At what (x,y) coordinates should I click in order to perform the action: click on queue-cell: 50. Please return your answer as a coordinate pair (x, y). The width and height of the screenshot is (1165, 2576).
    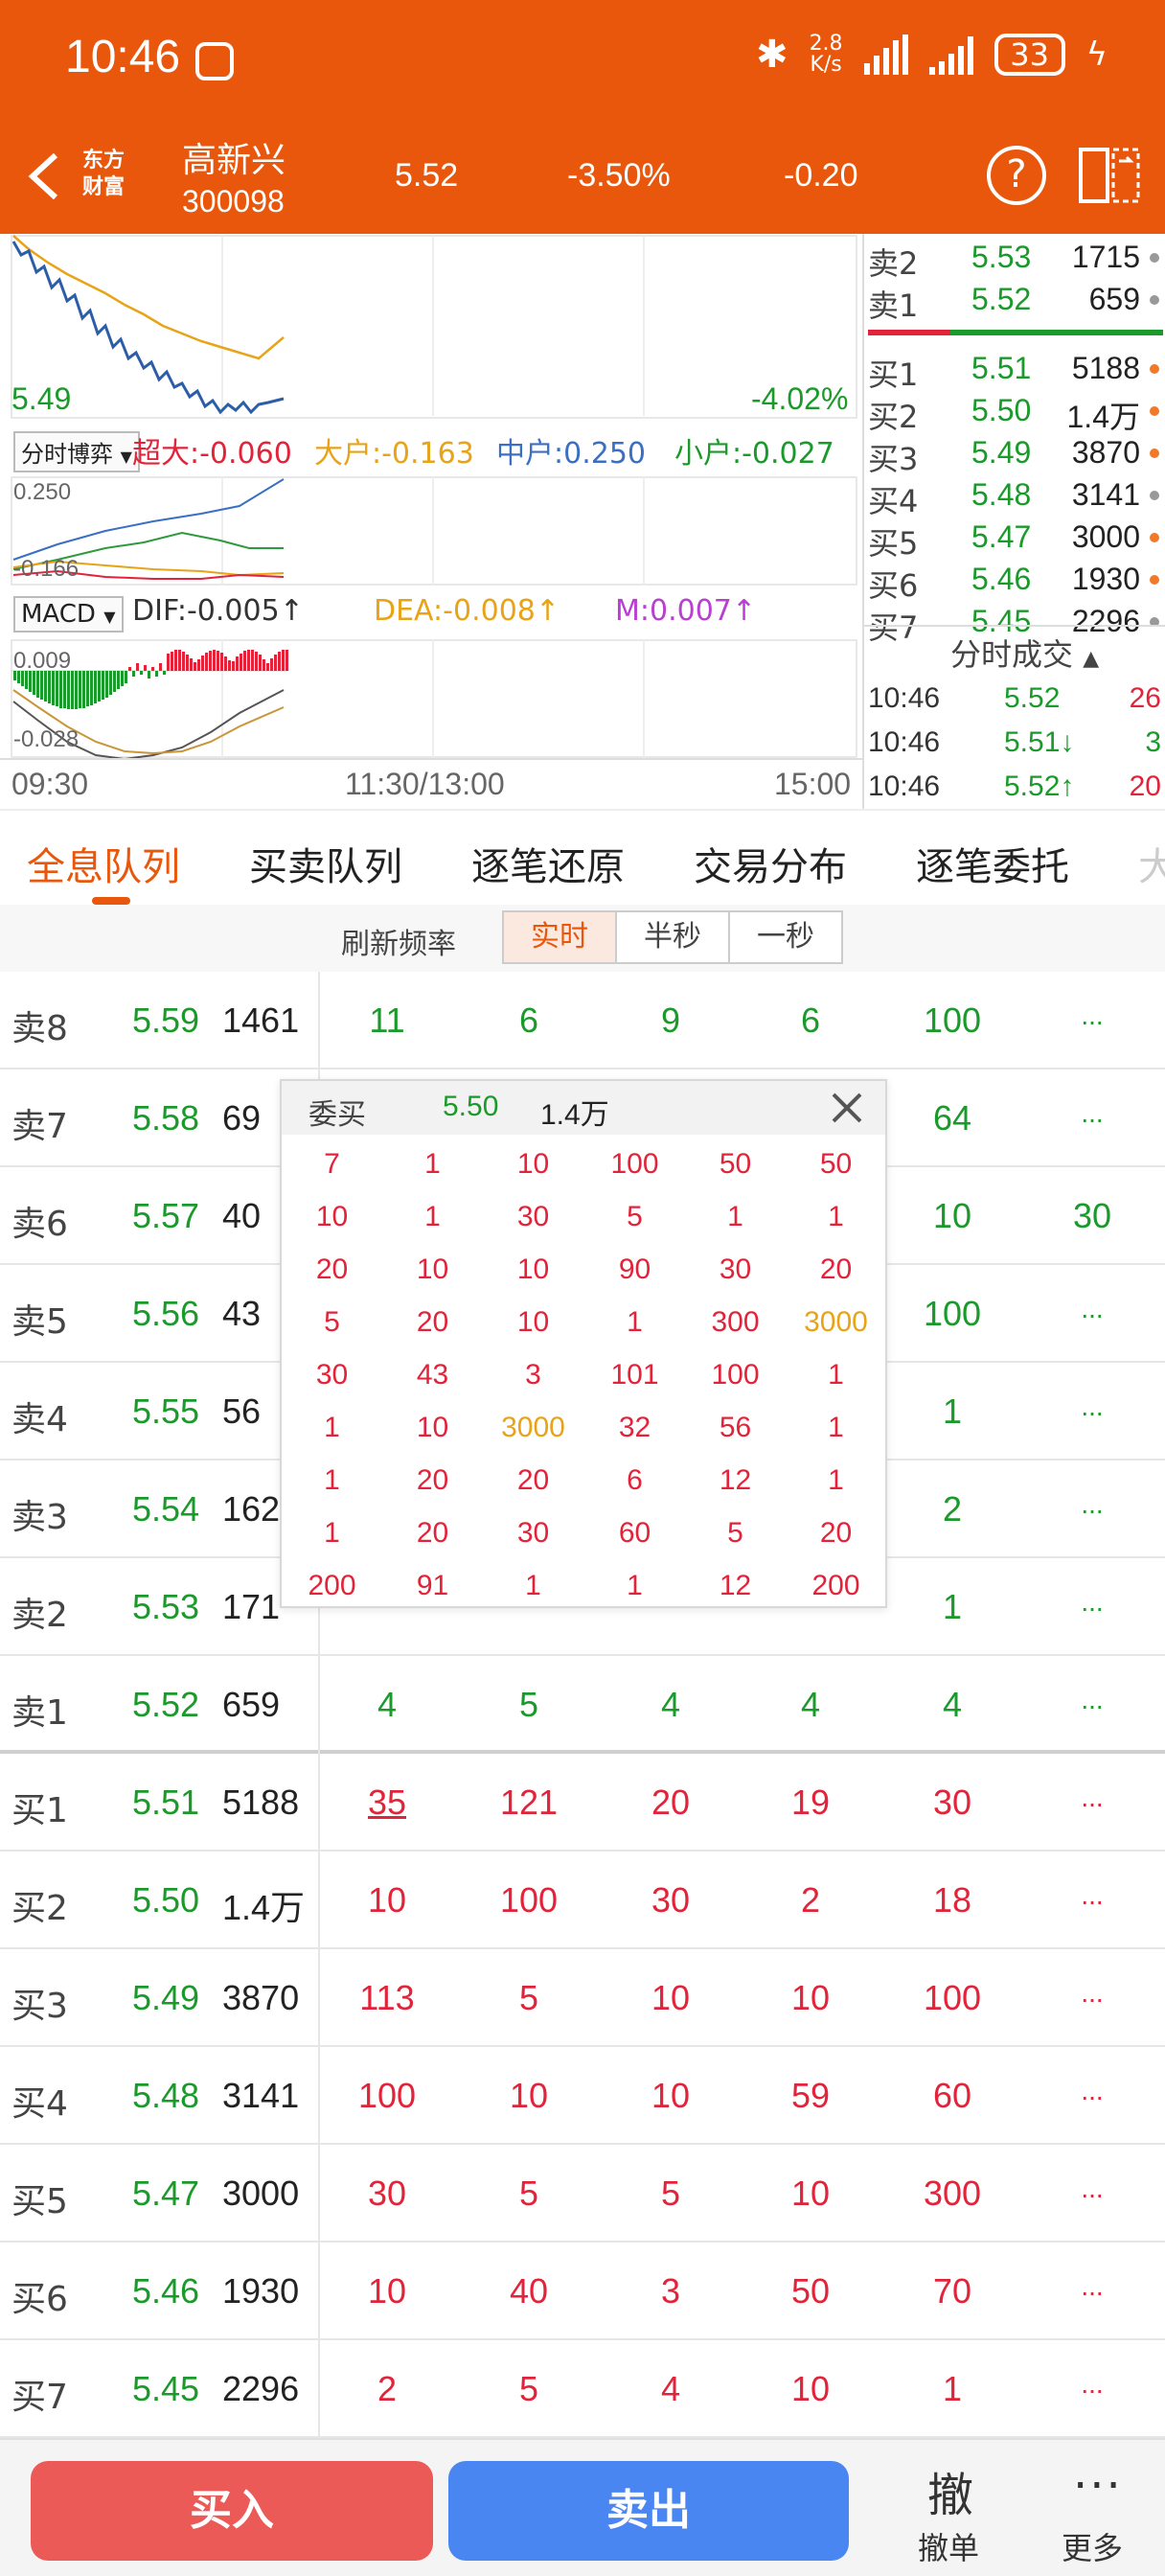
    Looking at the image, I should click on (811, 2291).